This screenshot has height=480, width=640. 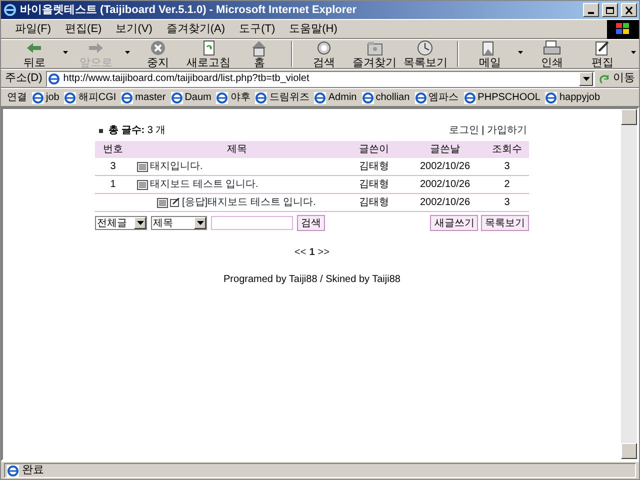 I want to click on total-count: 총 글수: 3 개, so click(x=137, y=131).